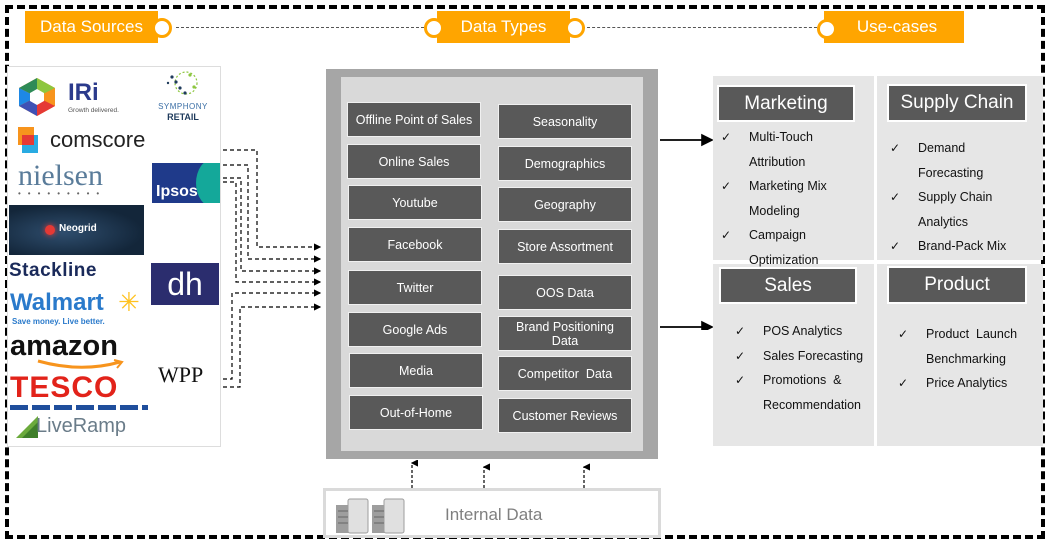  I want to click on source-connector-arrows, so click(272, 268).